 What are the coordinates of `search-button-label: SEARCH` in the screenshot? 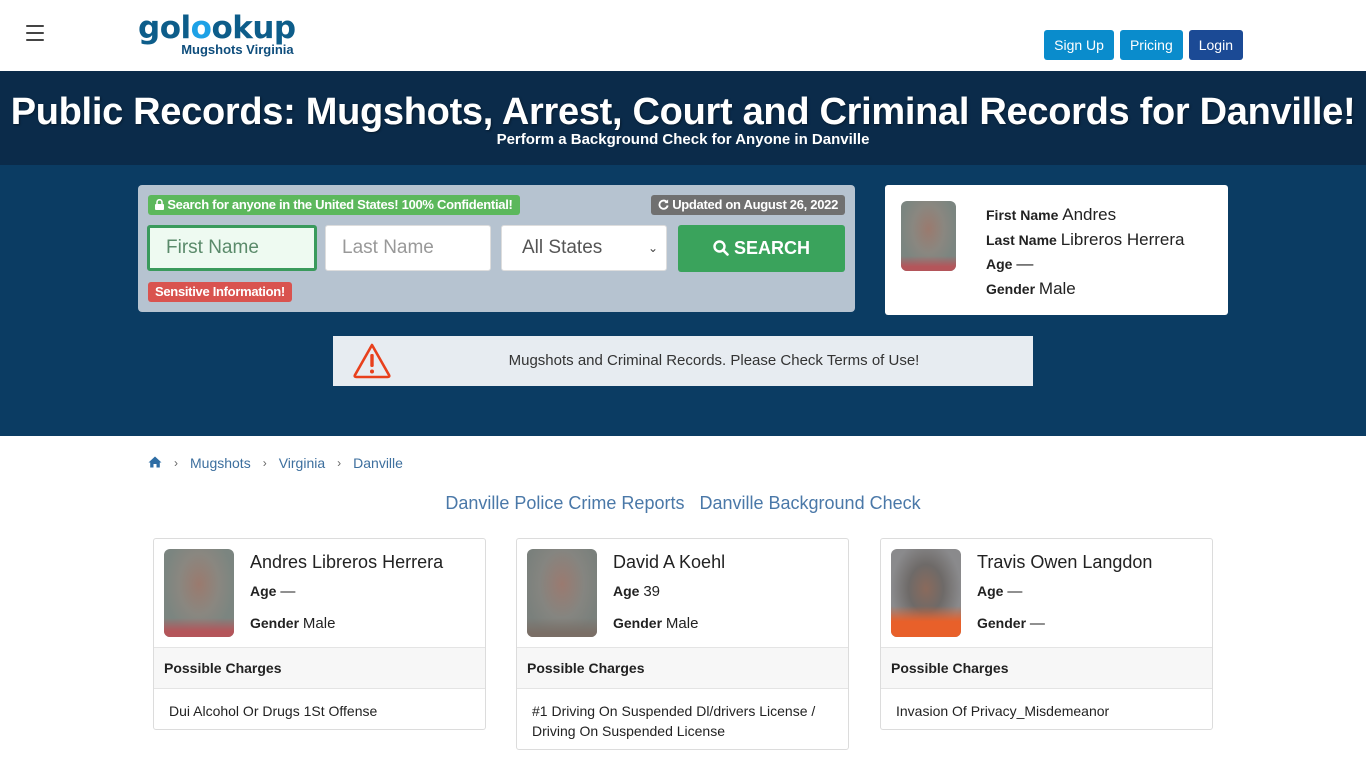 It's located at (772, 248).